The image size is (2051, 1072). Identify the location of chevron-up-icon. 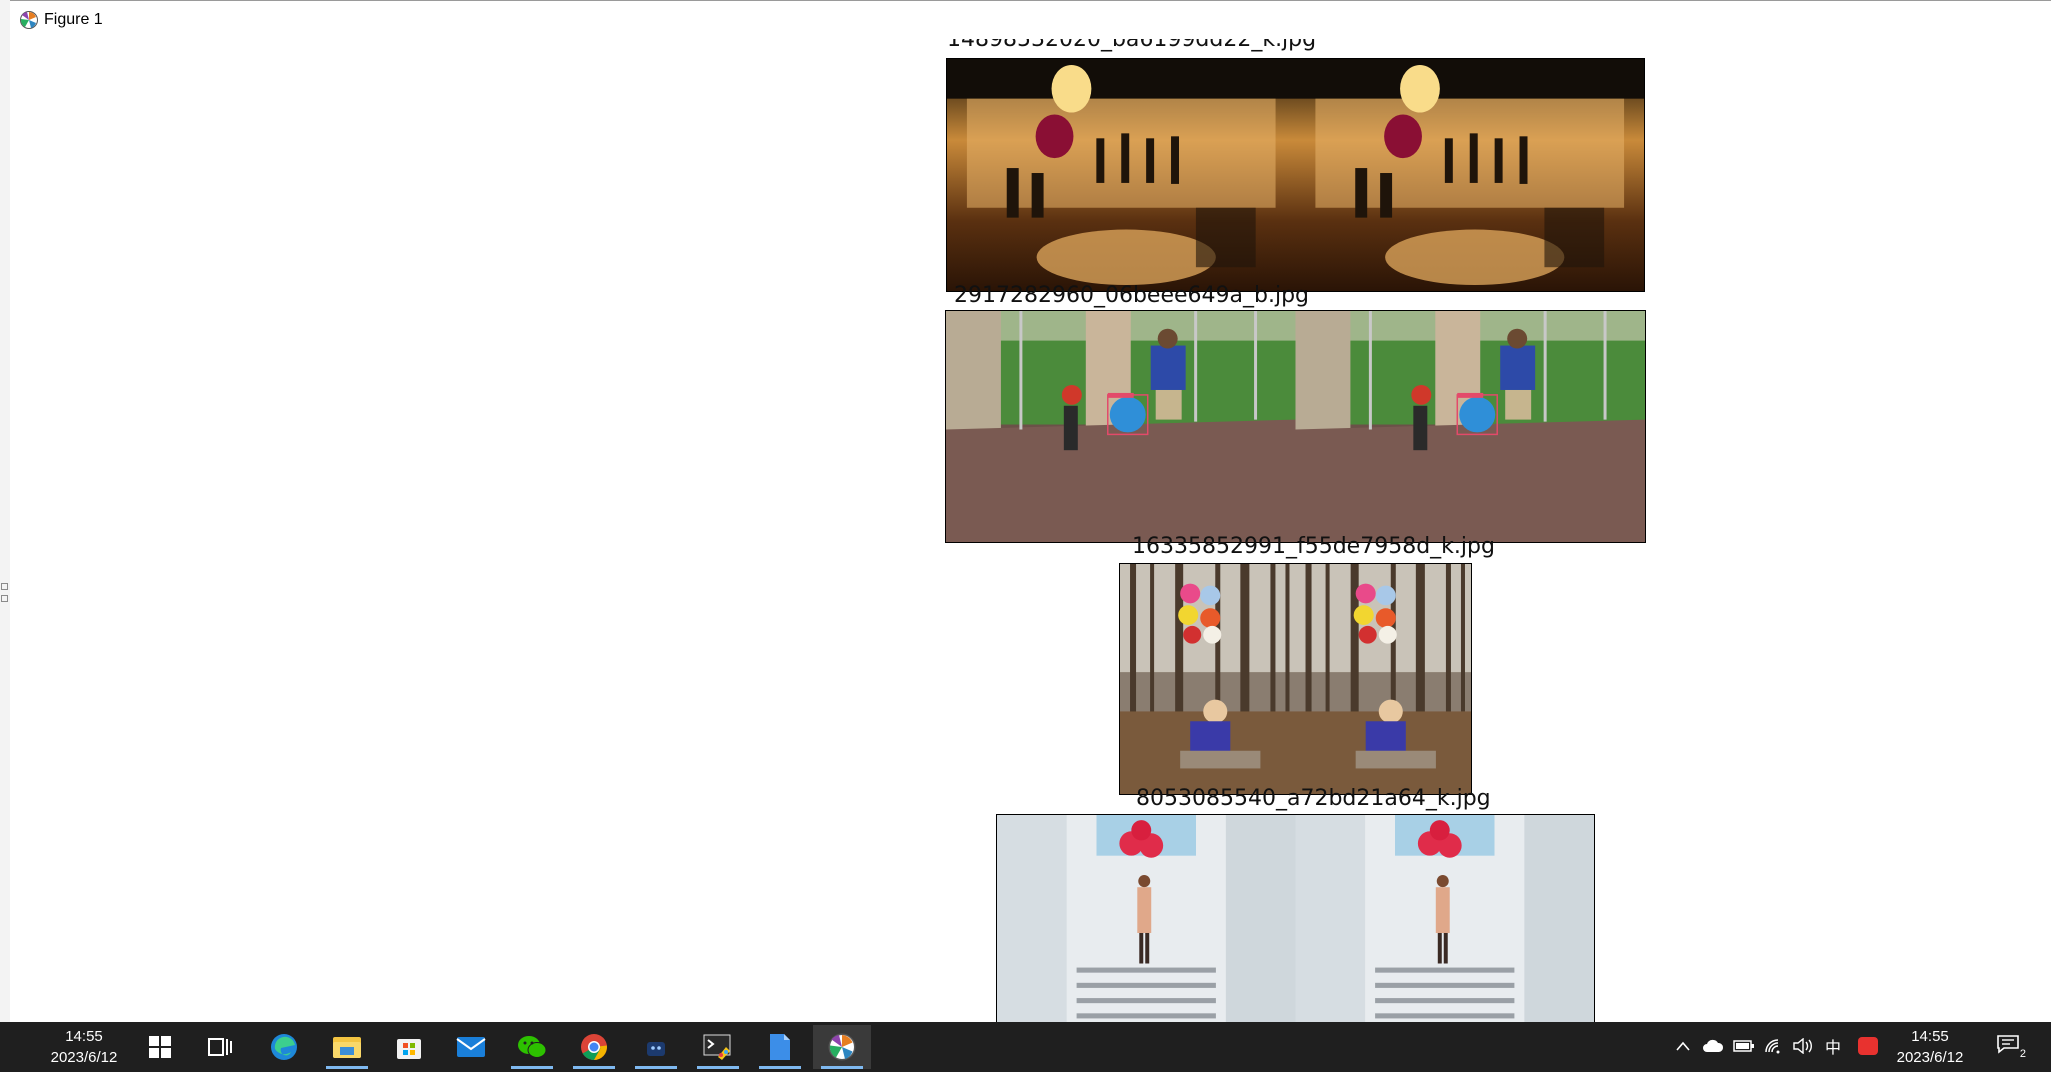
(1683, 1046).